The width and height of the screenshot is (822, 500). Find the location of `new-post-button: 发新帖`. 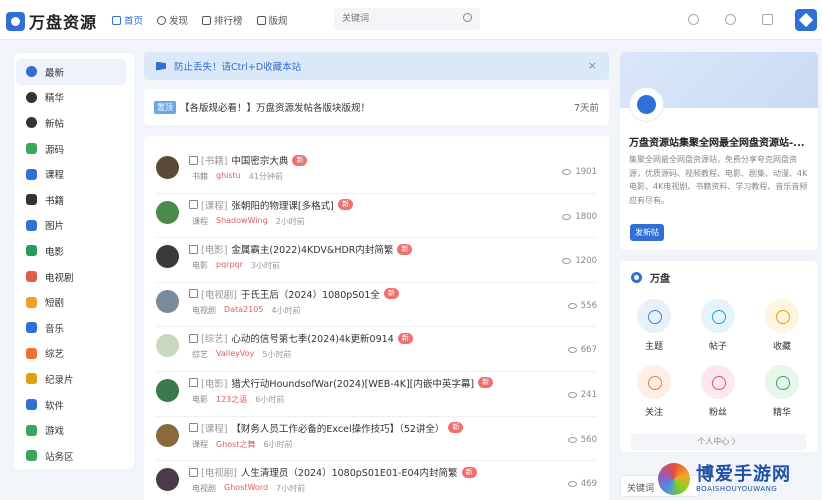

new-post-button: 发新帖 is located at coordinates (647, 232).